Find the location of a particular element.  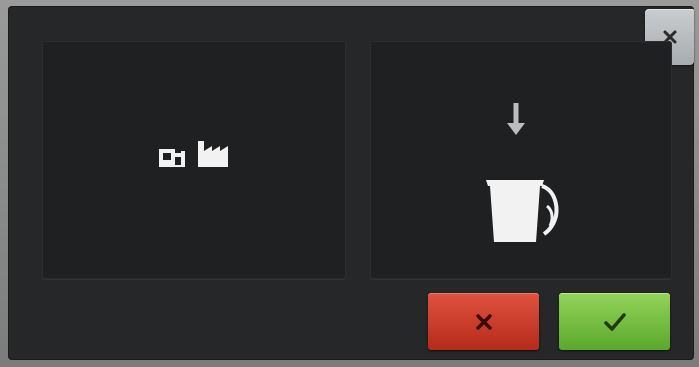

arrow-down-icon is located at coordinates (516, 119).